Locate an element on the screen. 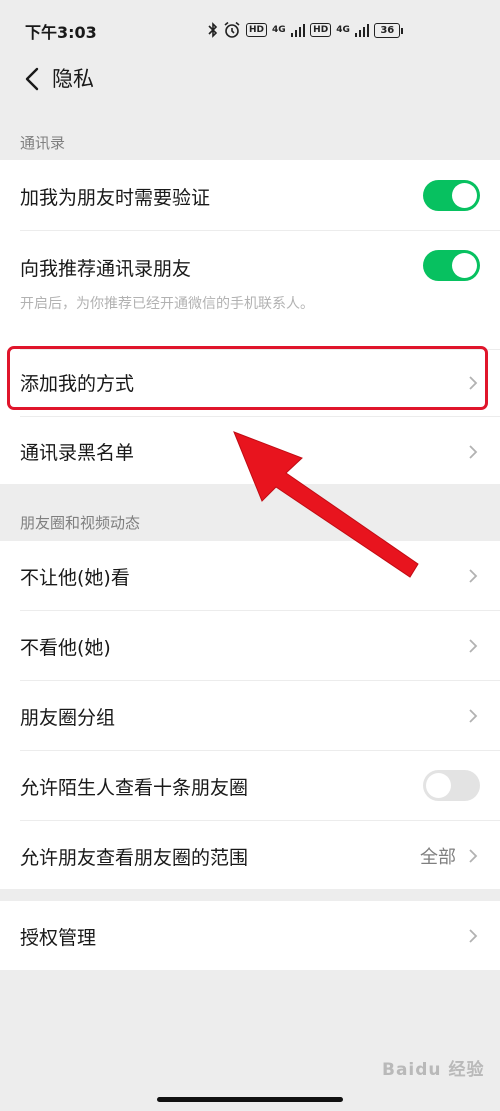  row-strangers: 允许陌生人查看十条朋友圈 is located at coordinates (250, 785).